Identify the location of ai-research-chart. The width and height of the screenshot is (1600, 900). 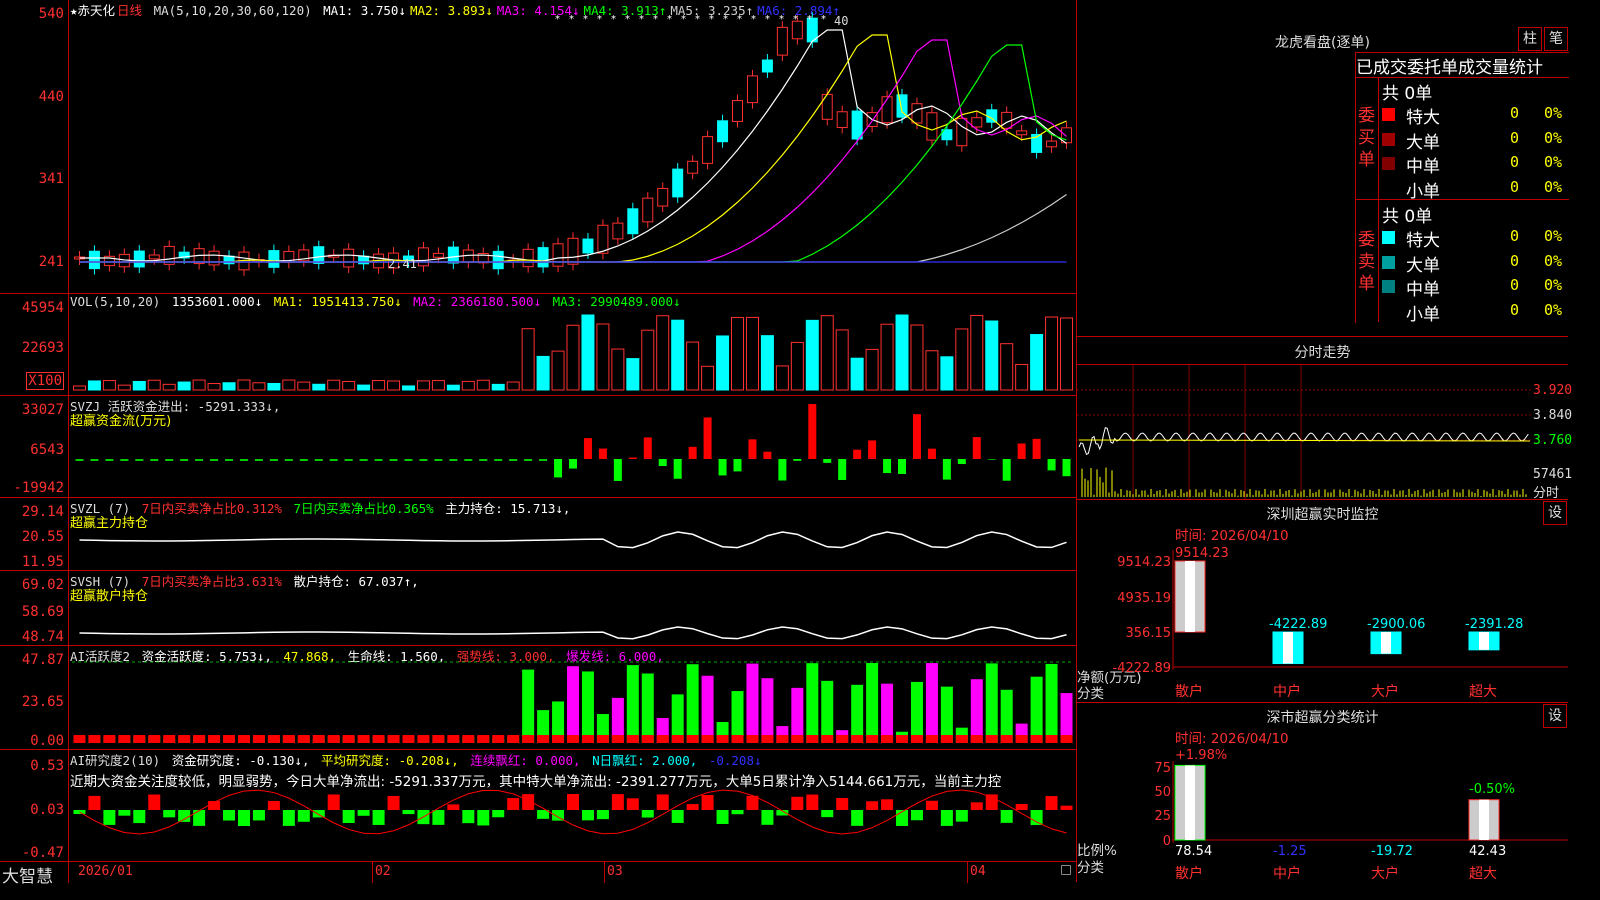
(538, 805).